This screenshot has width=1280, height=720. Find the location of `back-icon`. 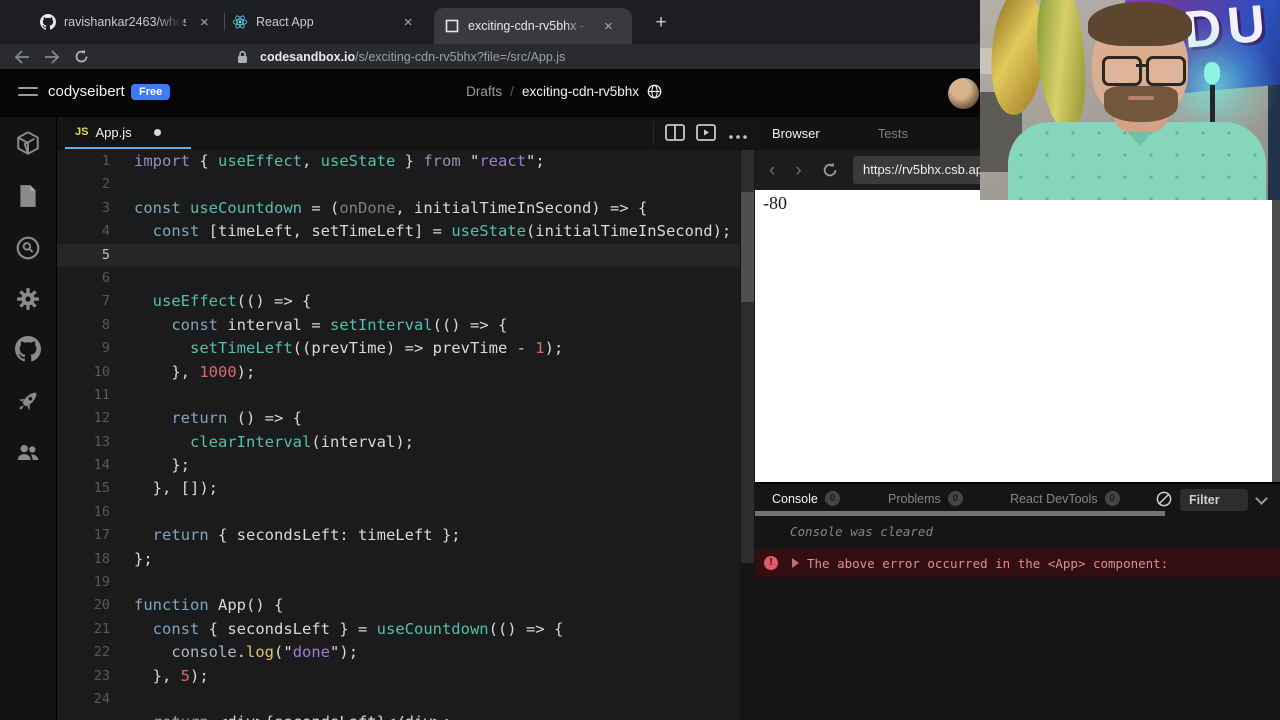

back-icon is located at coordinates (22, 56).